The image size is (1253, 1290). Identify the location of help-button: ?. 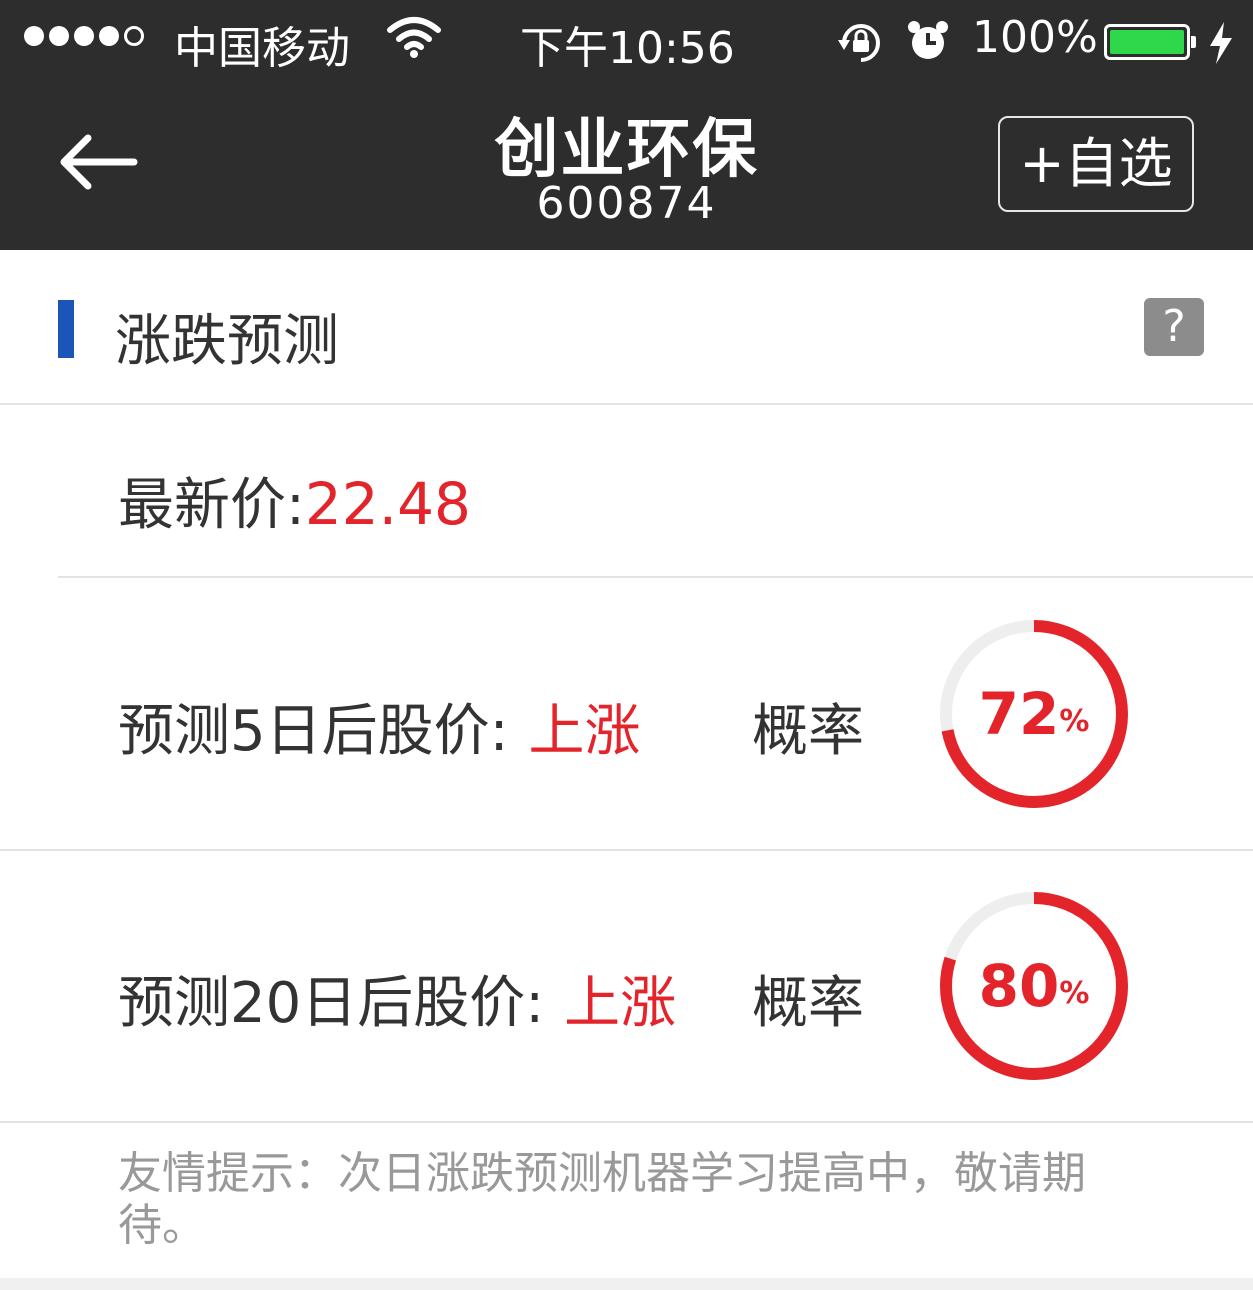
(1174, 327).